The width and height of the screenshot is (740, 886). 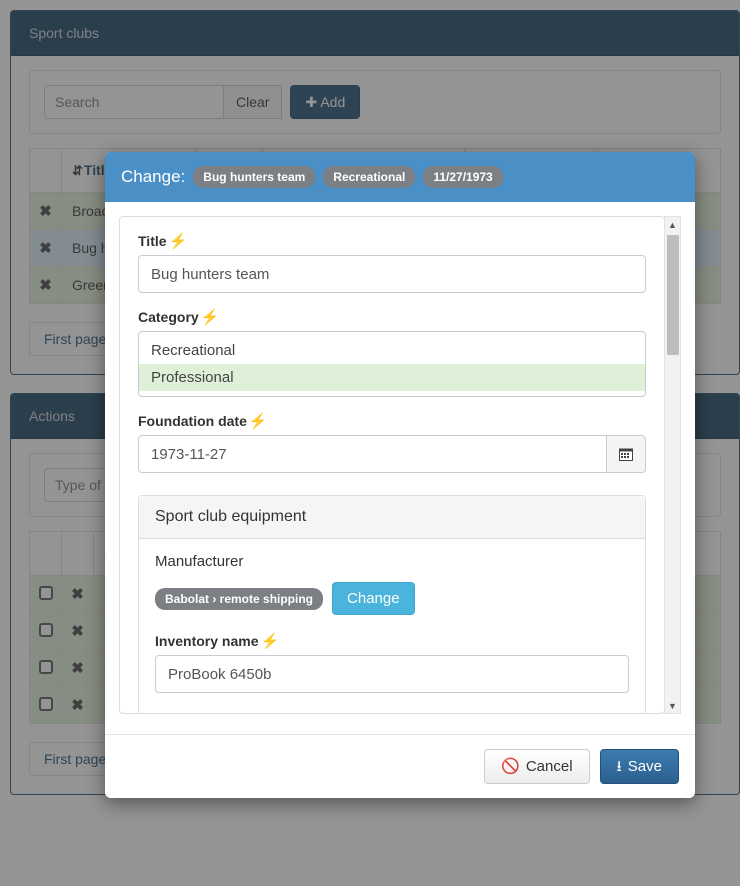 I want to click on category-label: Category ⚡, so click(x=392, y=317).